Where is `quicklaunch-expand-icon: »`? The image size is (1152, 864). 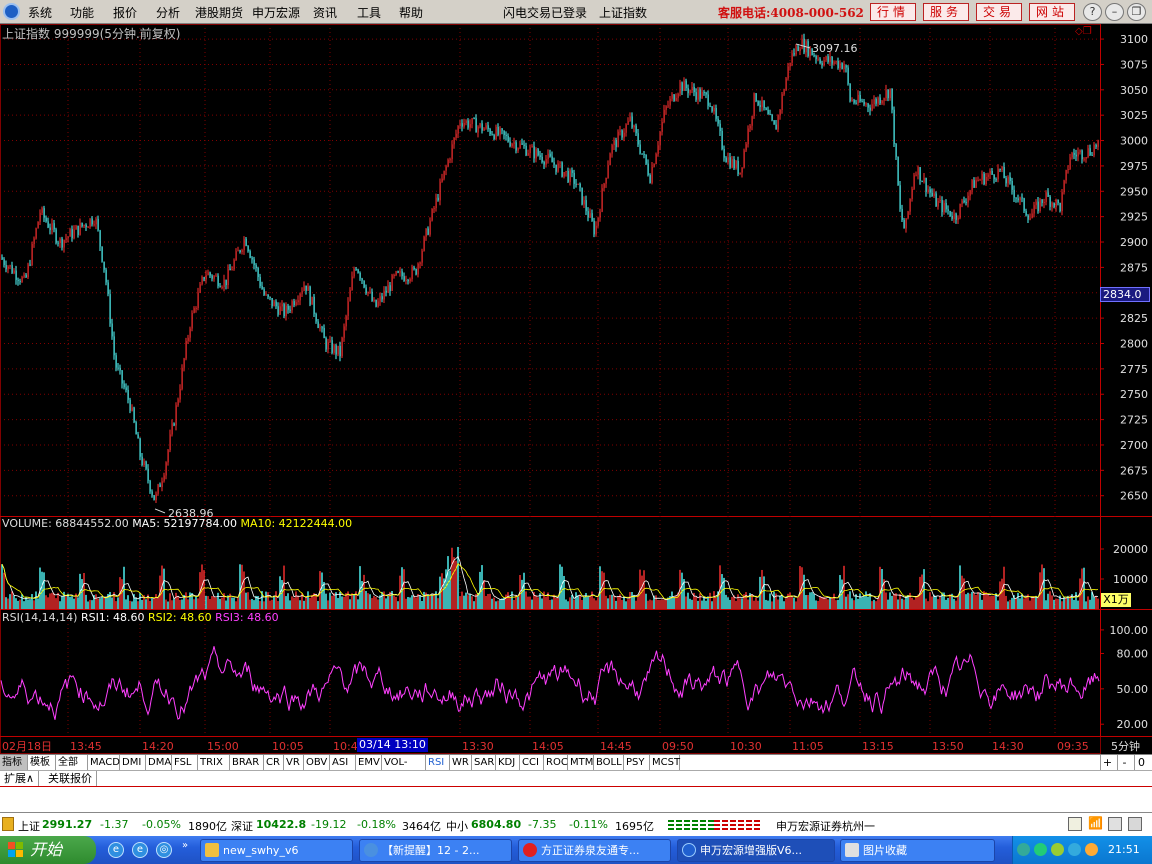
quicklaunch-expand-icon: » is located at coordinates (185, 845).